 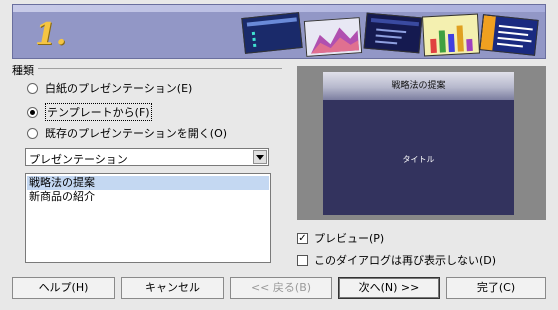 What do you see at coordinates (148, 197) in the screenshot?
I see `list-item: 新商品の紹介` at bounding box center [148, 197].